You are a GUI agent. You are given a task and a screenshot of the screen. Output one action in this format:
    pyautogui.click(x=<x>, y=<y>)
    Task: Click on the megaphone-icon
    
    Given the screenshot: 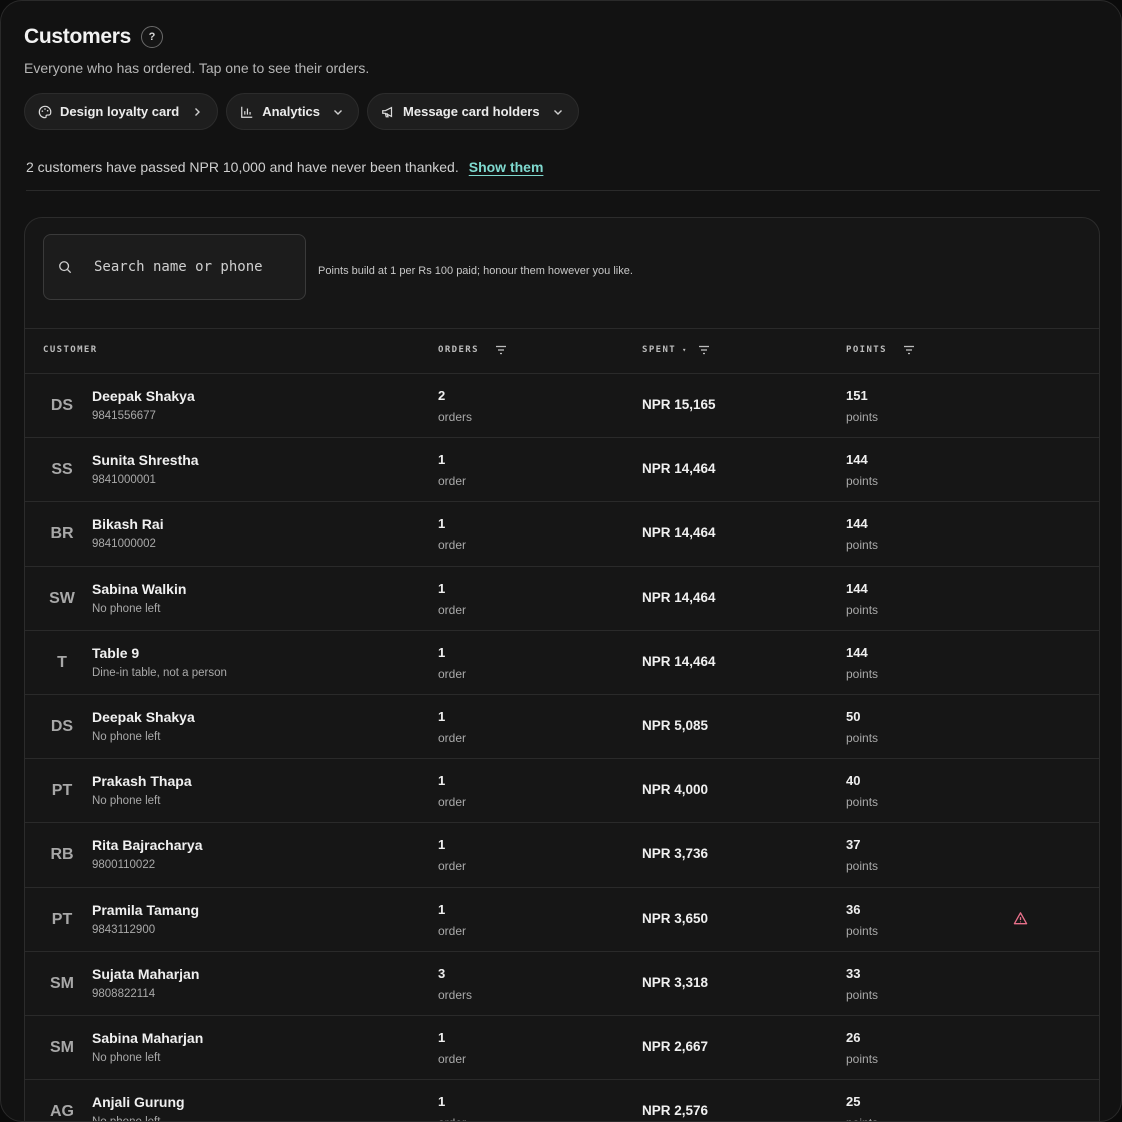 What is the action you would take?
    pyautogui.click(x=387, y=111)
    